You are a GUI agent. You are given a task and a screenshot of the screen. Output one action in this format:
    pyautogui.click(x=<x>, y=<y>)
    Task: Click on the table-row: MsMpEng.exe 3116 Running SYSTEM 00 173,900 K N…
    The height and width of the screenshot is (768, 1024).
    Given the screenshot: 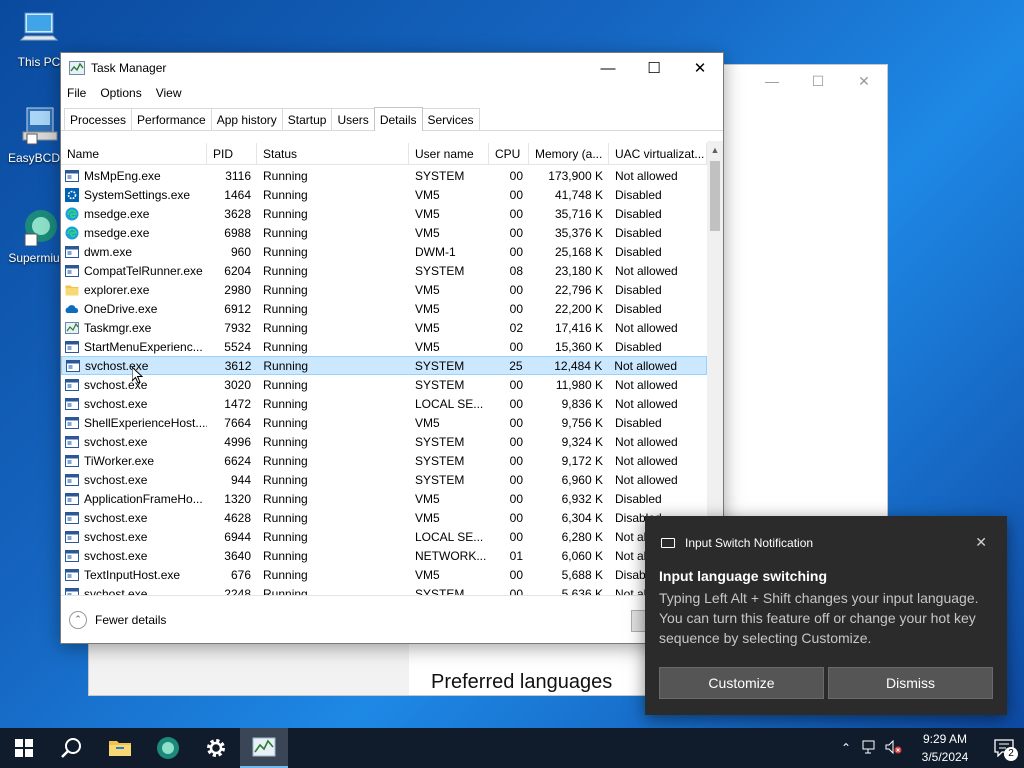 What is the action you would take?
    pyautogui.click(x=384, y=175)
    